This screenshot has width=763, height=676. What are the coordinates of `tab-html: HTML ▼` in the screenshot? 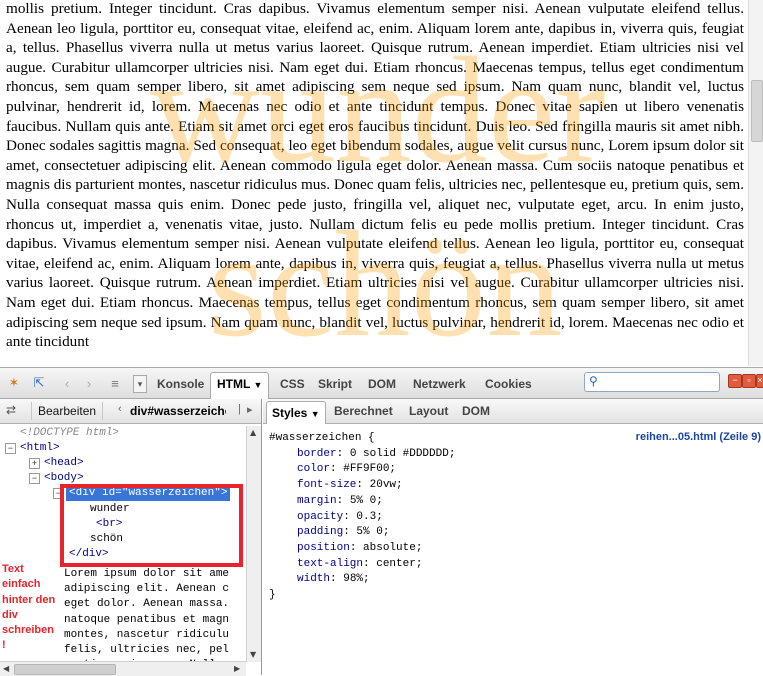 It's located at (240, 385).